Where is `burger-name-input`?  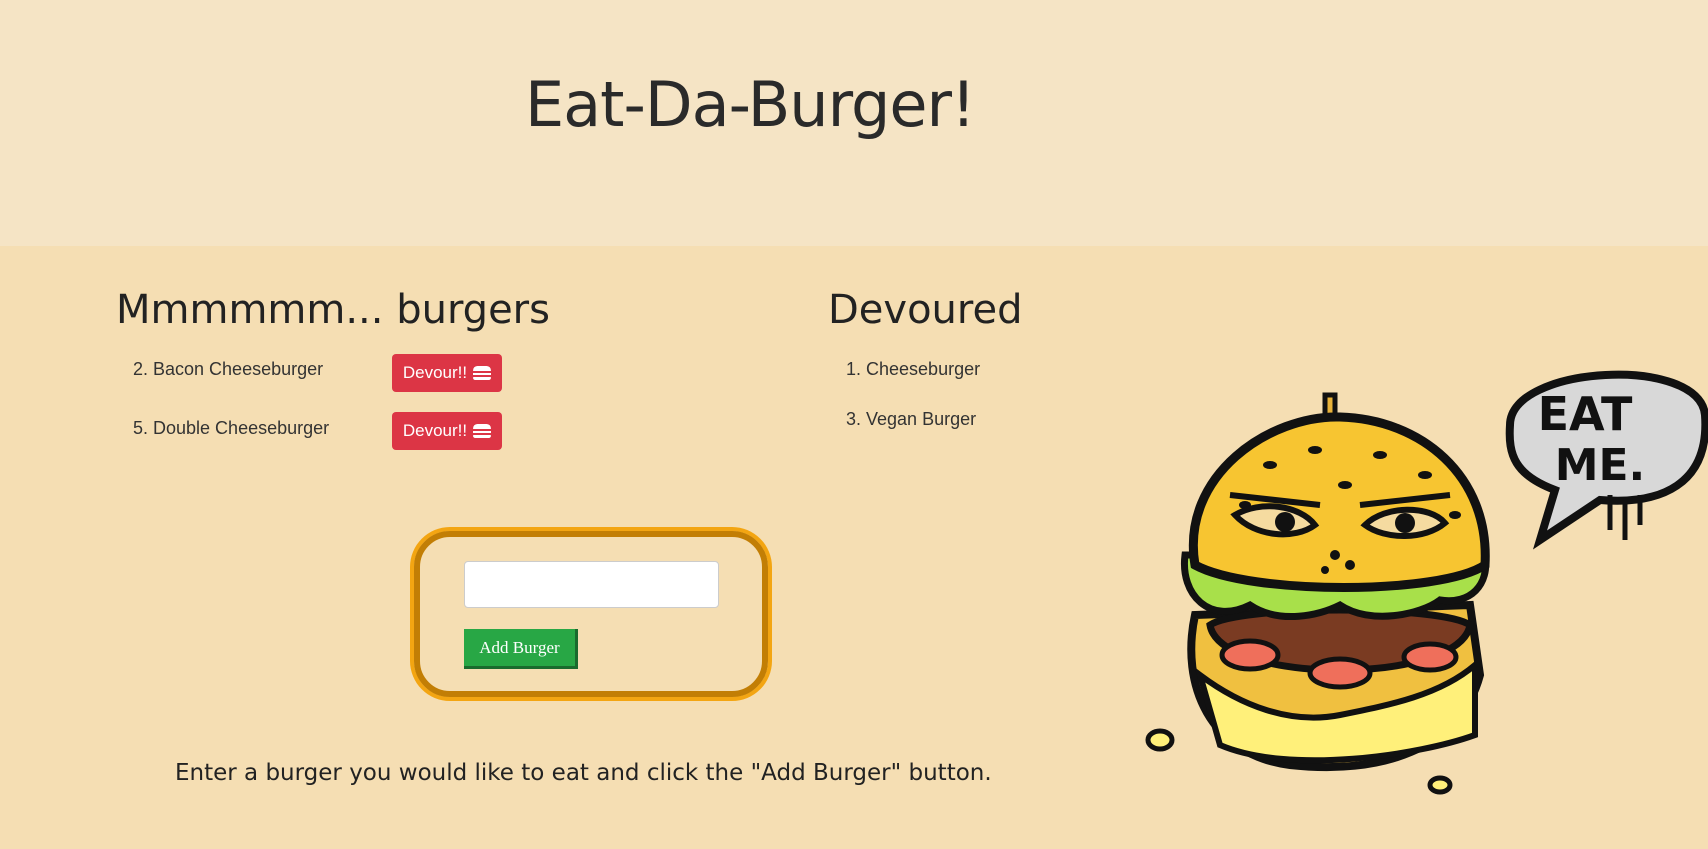
burger-name-input is located at coordinates (591, 584).